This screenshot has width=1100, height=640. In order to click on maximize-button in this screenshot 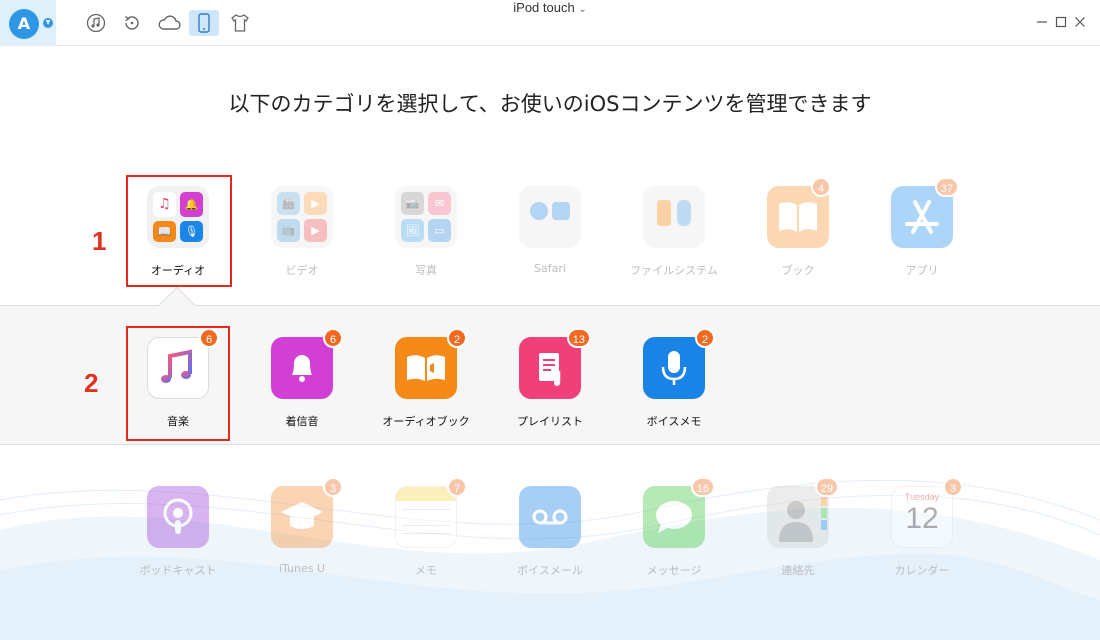, I will do `click(1061, 22)`.